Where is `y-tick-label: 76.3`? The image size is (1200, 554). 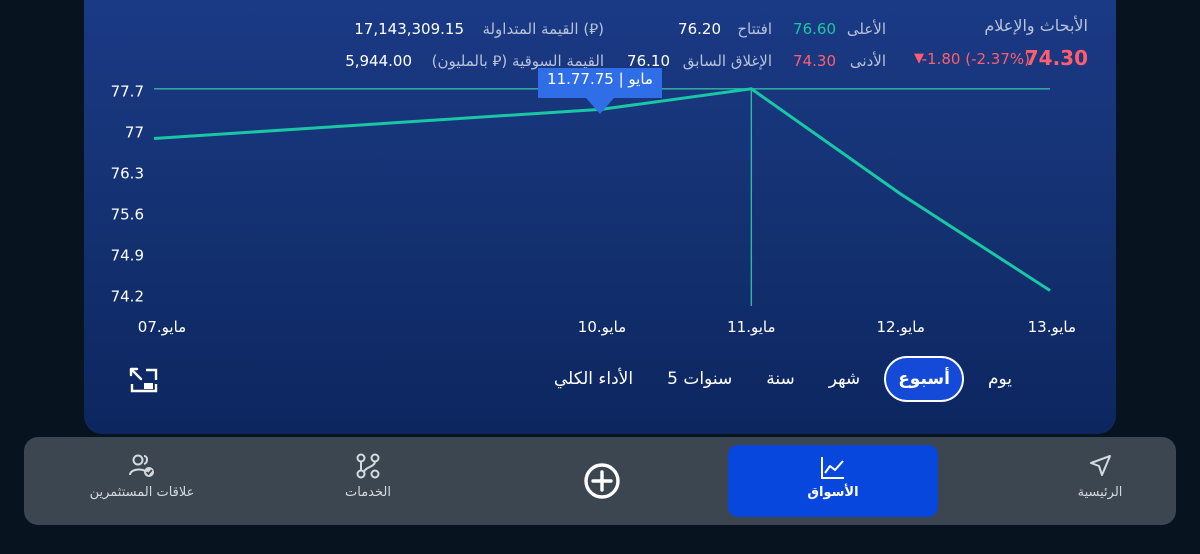 y-tick-label: 76.3 is located at coordinates (127, 174).